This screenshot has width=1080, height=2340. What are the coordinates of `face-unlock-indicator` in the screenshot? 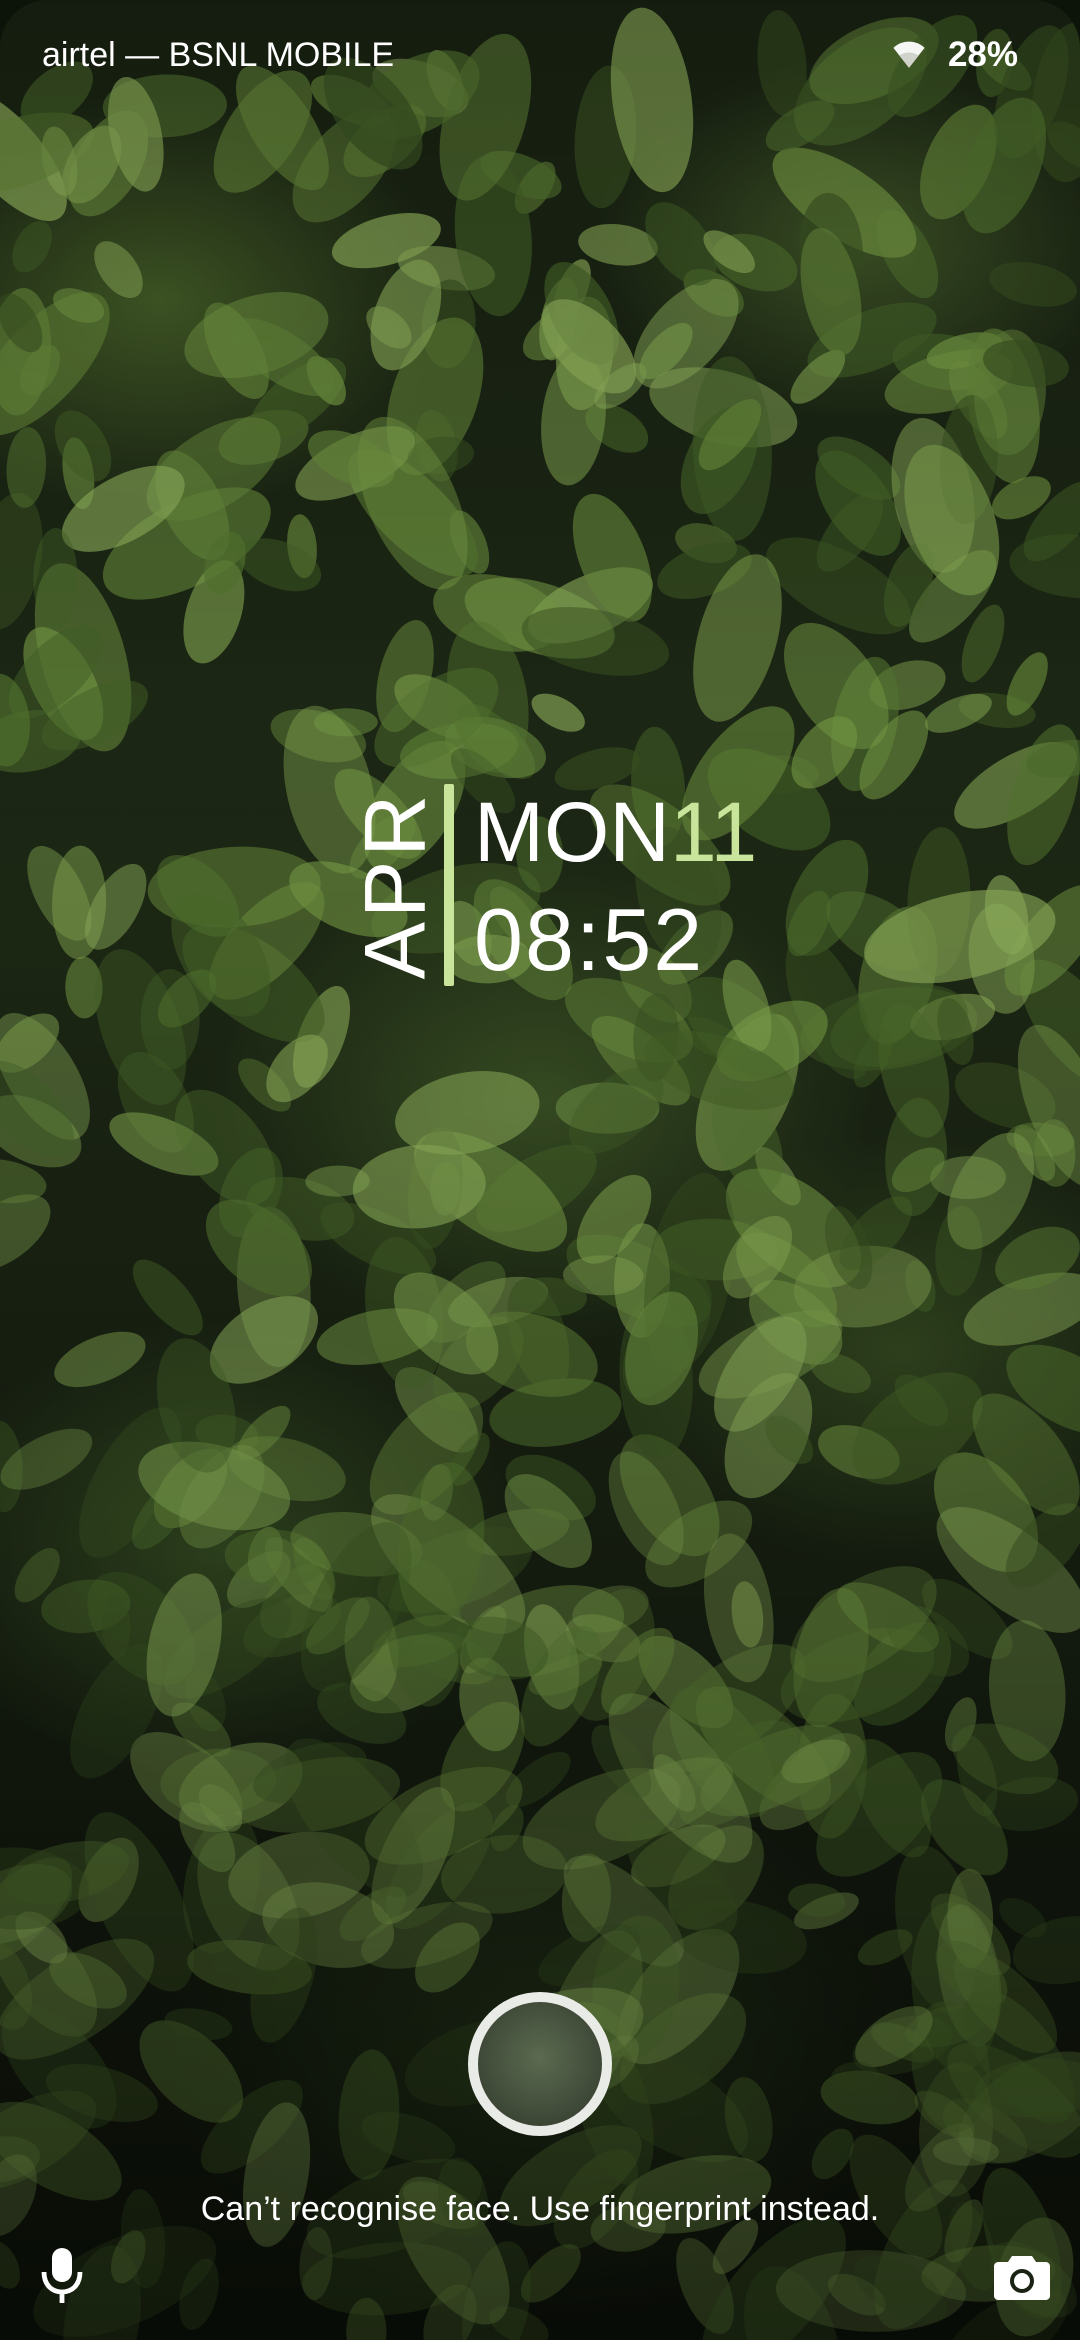 It's located at (540, 2064).